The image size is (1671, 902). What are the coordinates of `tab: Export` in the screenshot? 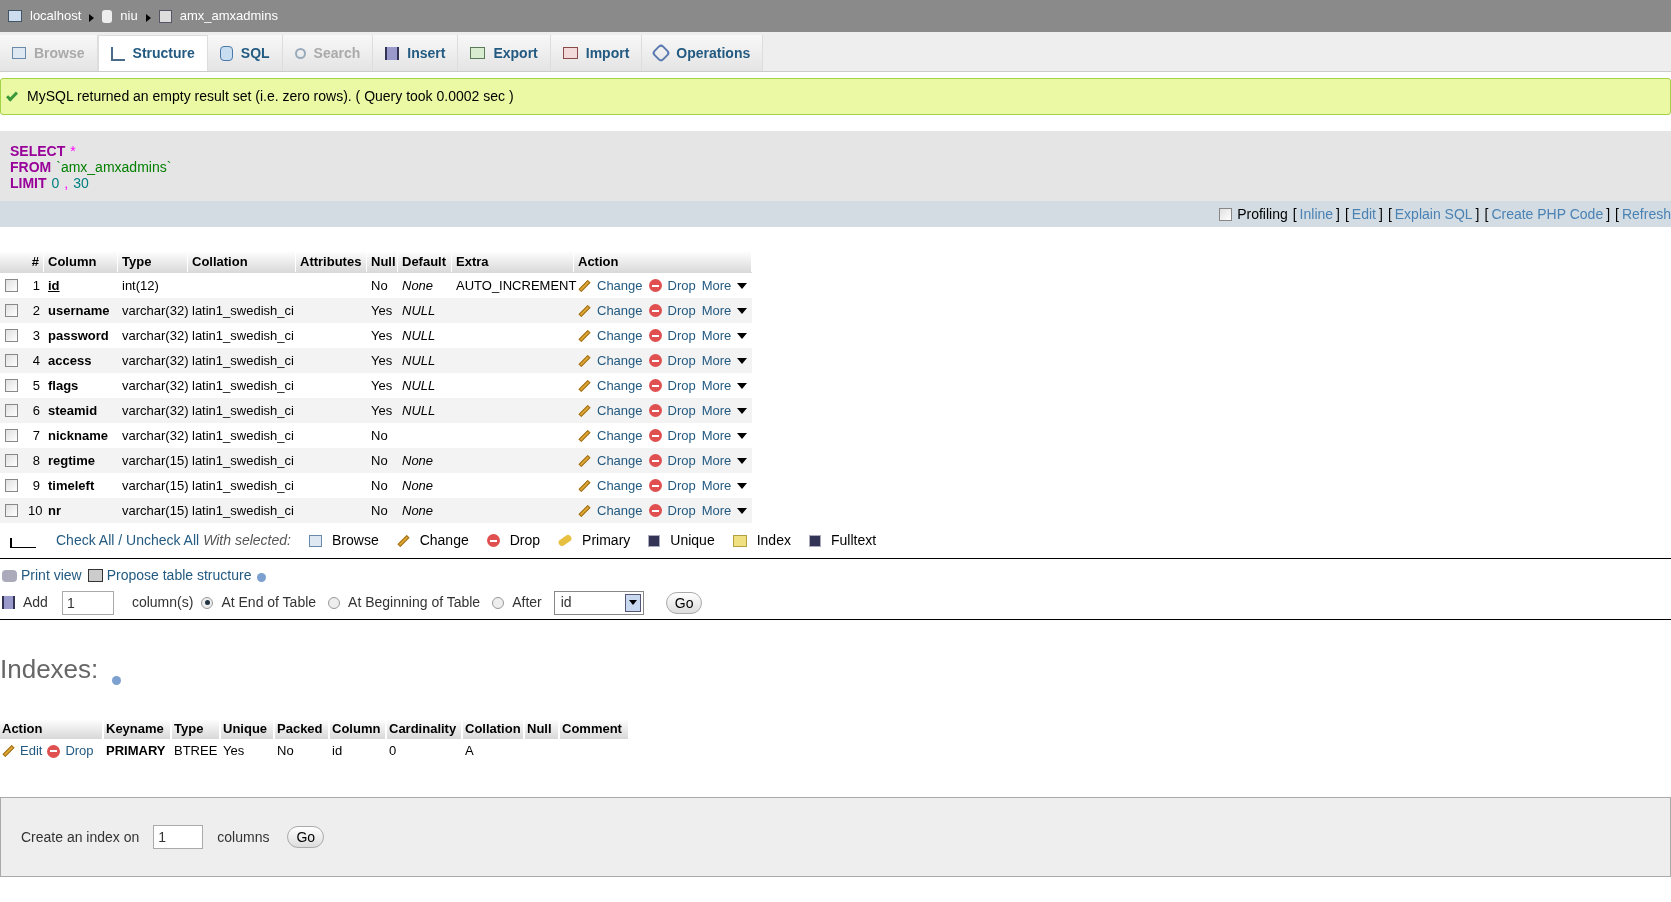 It's located at (504, 53).